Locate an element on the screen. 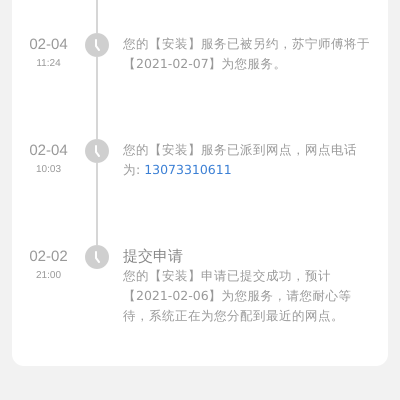 Image resolution: width=400 pixels, height=400 pixels. date-label: 02-02 is located at coordinates (48, 257).